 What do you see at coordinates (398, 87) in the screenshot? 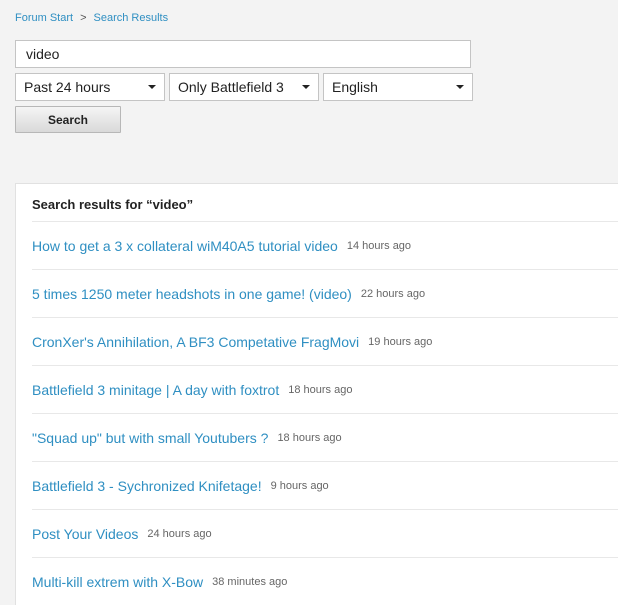
I see `language-filter-dropdown: English` at bounding box center [398, 87].